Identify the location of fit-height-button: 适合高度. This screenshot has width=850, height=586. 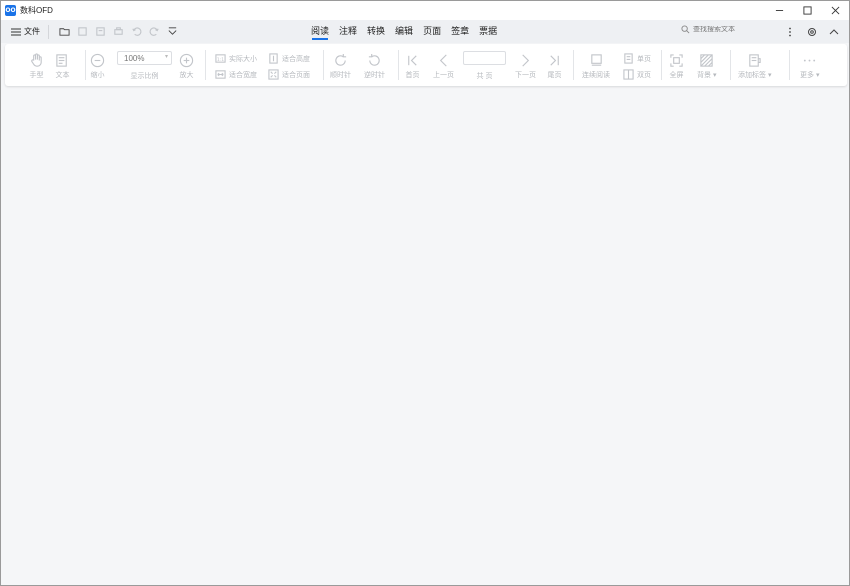
(289, 58).